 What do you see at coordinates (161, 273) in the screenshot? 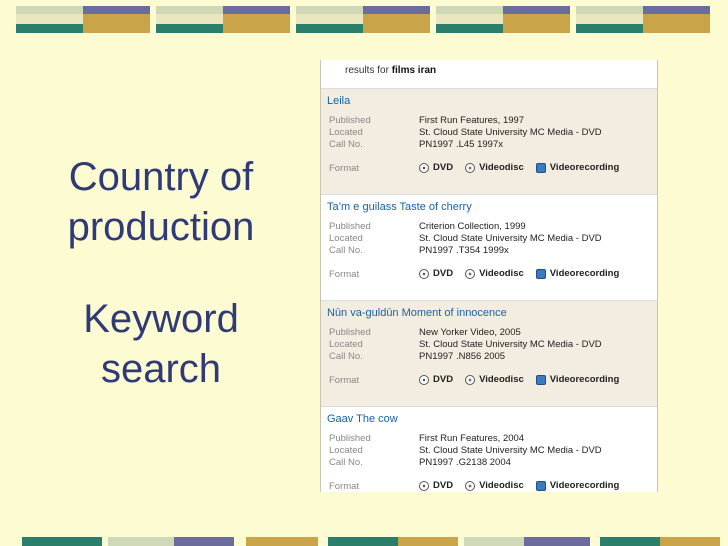
I see `slide-title-block: Country of production Keyword search` at bounding box center [161, 273].